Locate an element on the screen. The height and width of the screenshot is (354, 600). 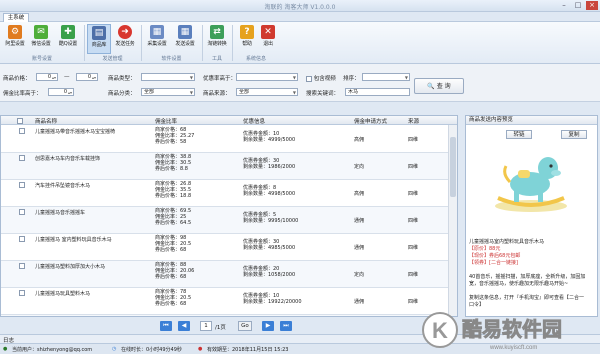
type-select: ▼ is located at coordinates (168, 77).